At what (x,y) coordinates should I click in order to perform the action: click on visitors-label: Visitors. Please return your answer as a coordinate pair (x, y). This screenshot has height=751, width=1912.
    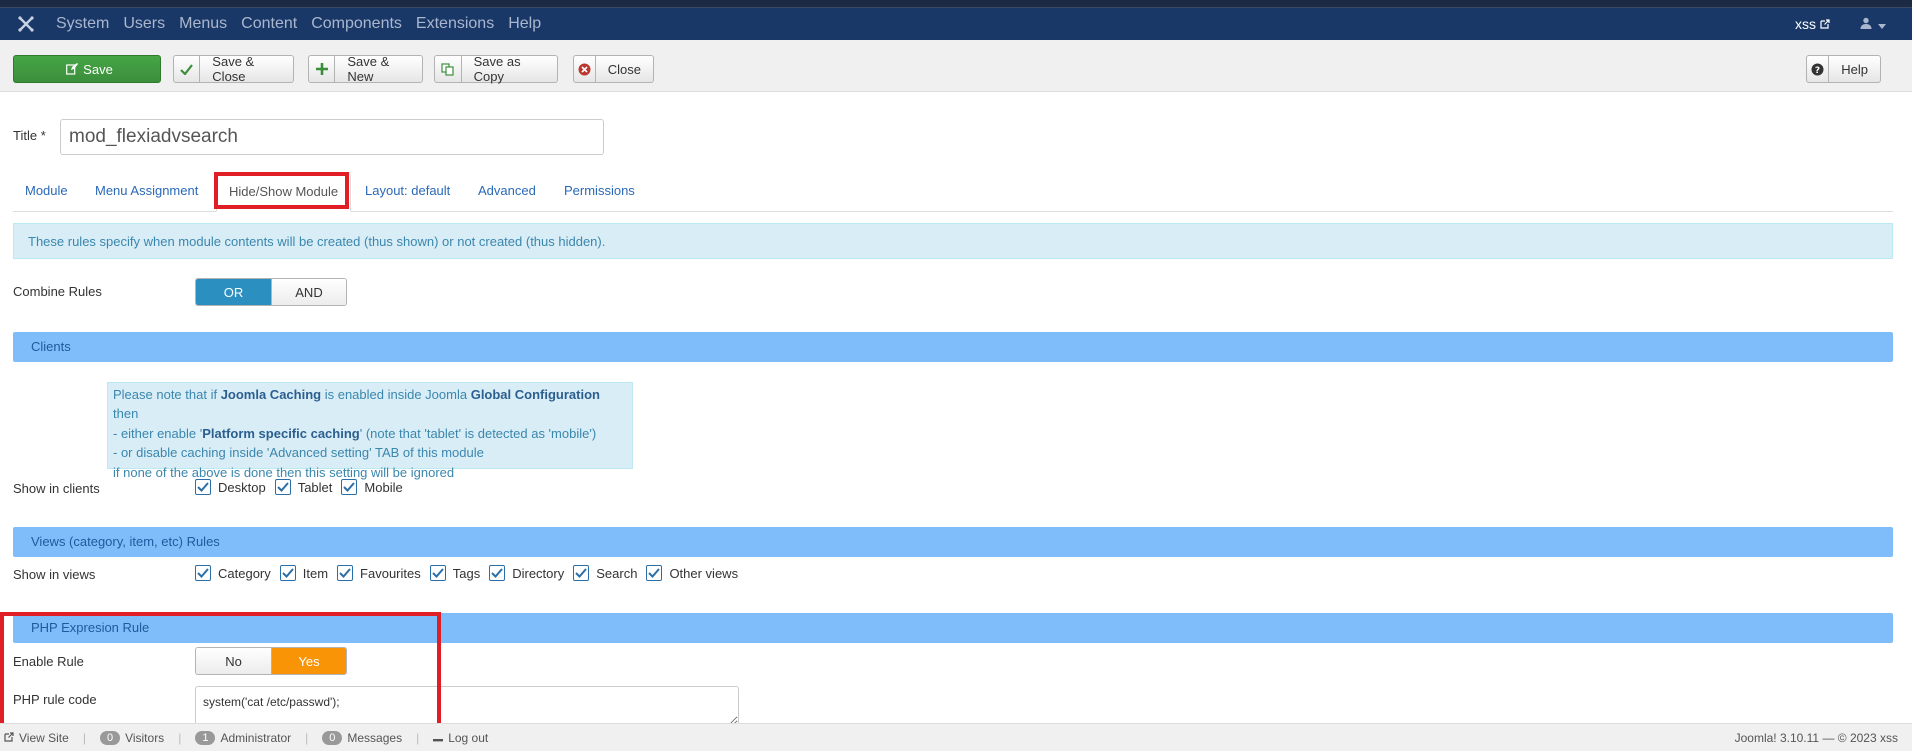
    Looking at the image, I should click on (145, 737).